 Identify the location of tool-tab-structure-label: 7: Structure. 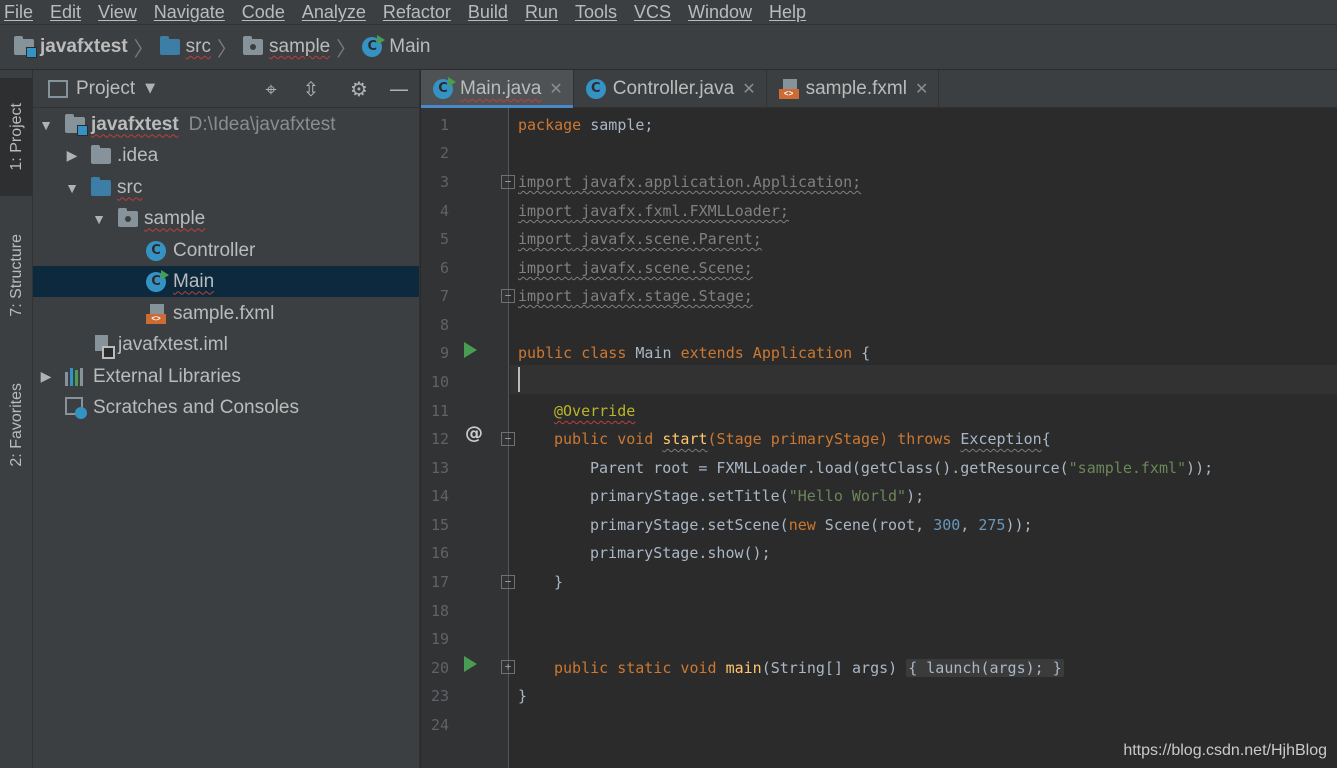
(16, 275).